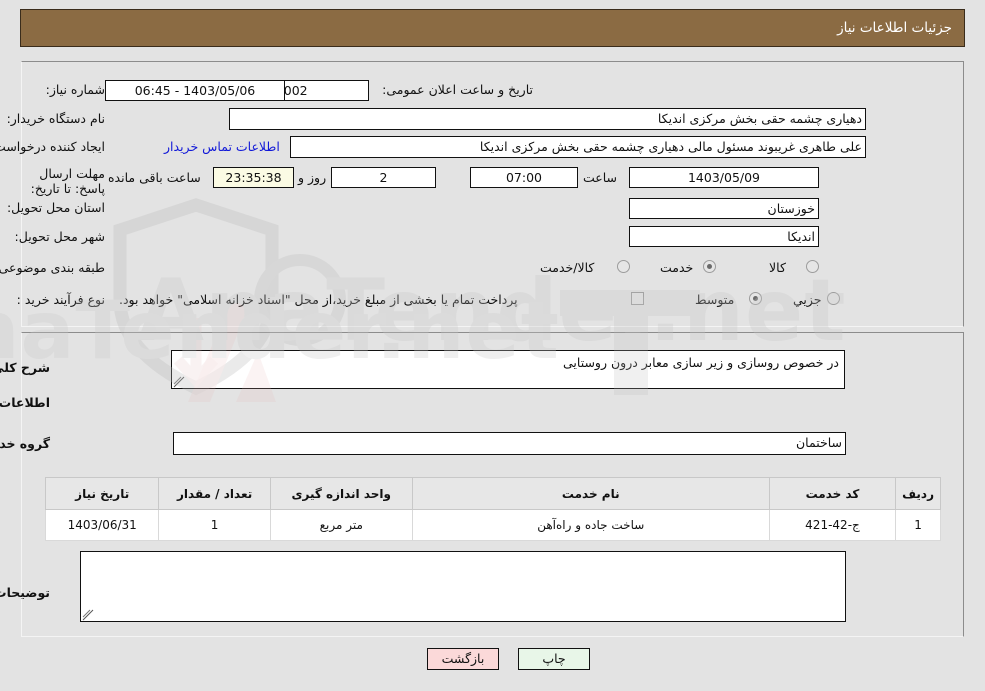 The height and width of the screenshot is (691, 985). Describe the element at coordinates (918, 525) in the screenshot. I see `cell-row-no: 1` at that location.